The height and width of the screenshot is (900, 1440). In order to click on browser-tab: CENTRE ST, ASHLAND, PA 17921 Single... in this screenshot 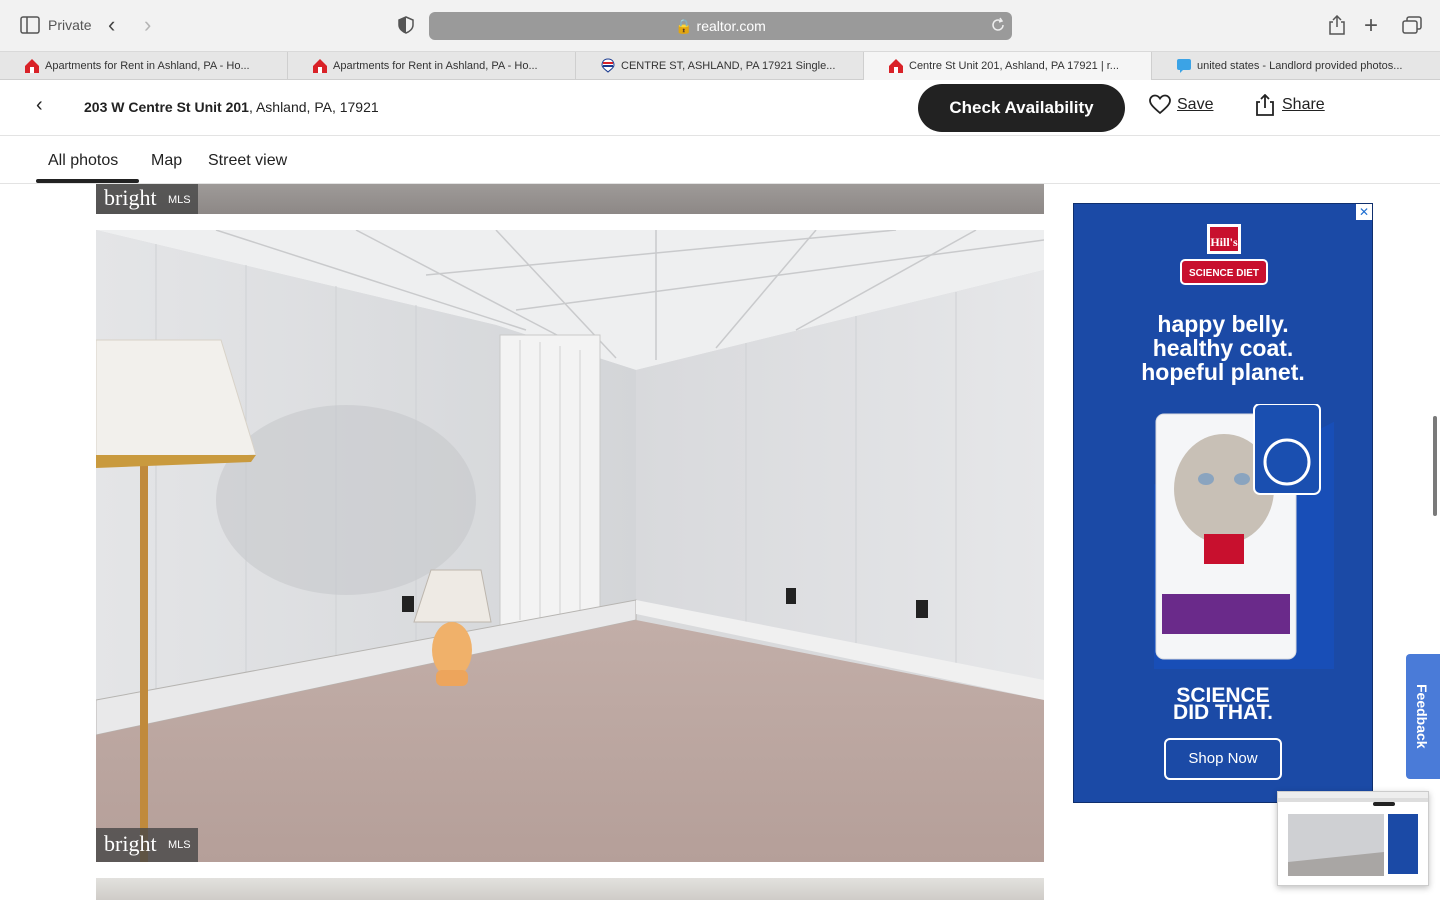, I will do `click(720, 66)`.